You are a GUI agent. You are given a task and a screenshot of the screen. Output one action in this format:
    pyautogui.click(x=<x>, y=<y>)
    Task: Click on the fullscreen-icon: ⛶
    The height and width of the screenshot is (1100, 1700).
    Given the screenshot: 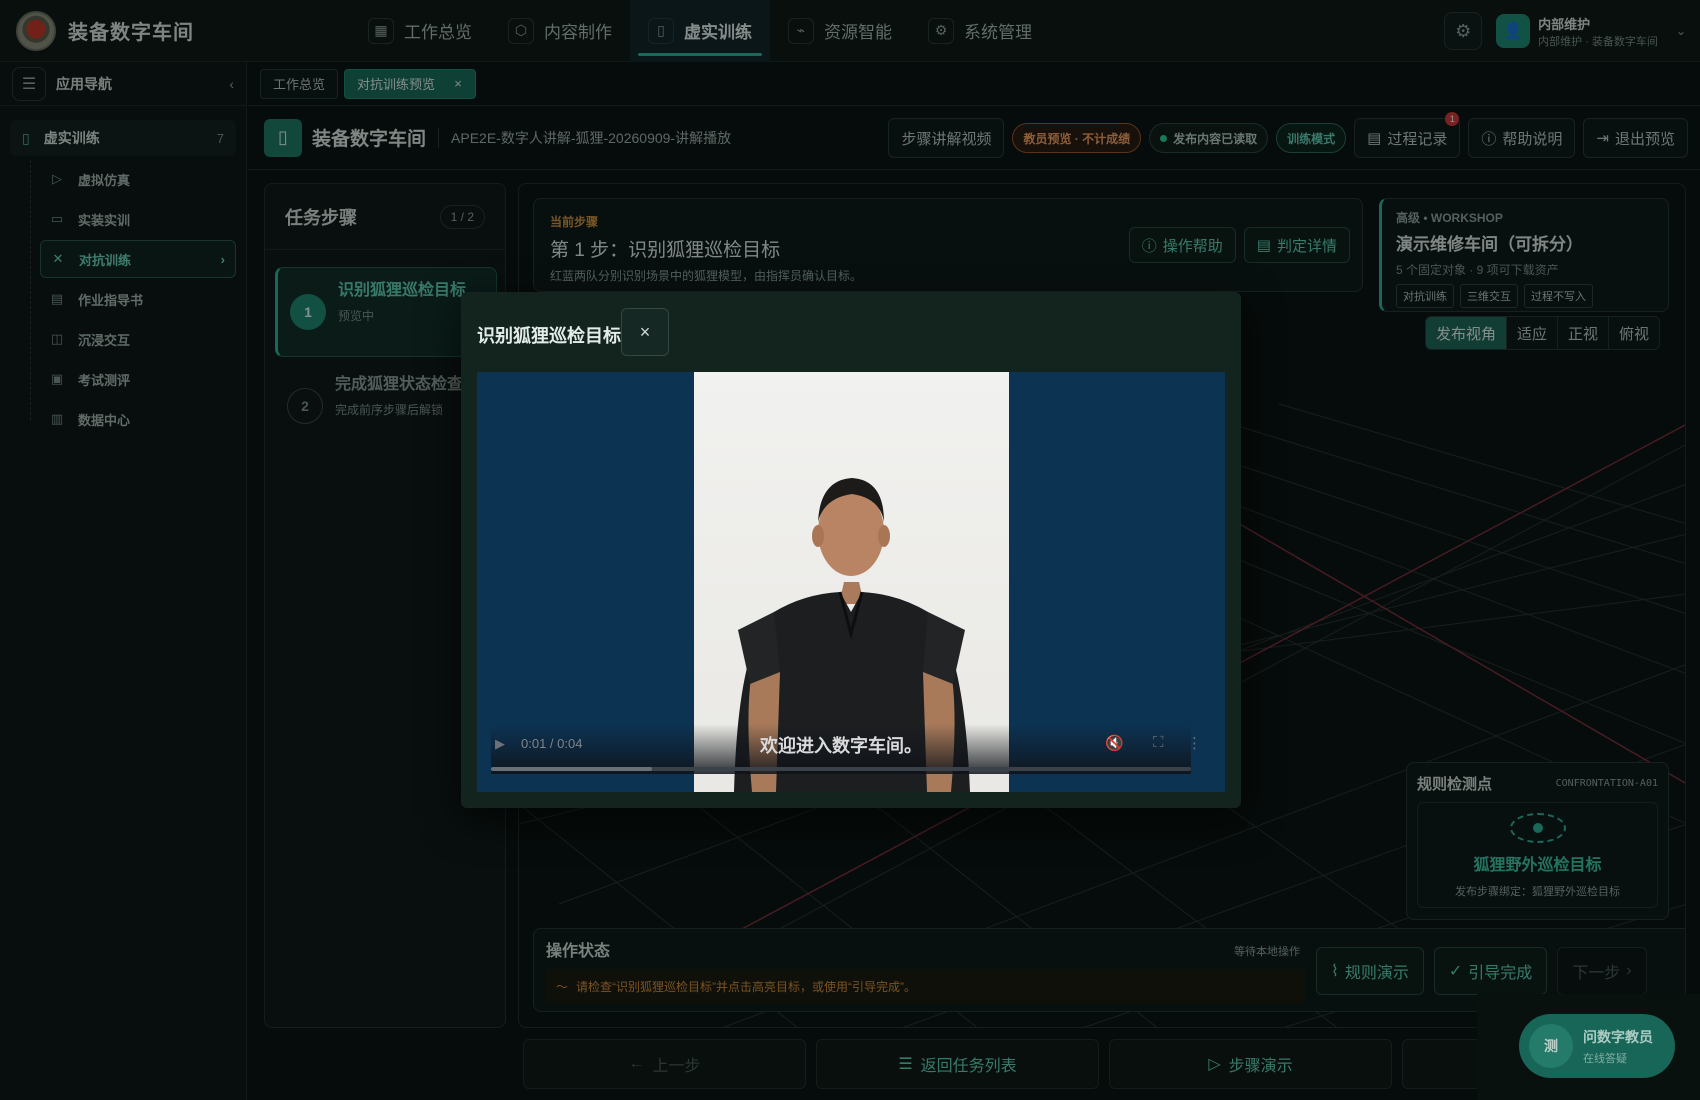 What is the action you would take?
    pyautogui.click(x=1158, y=742)
    